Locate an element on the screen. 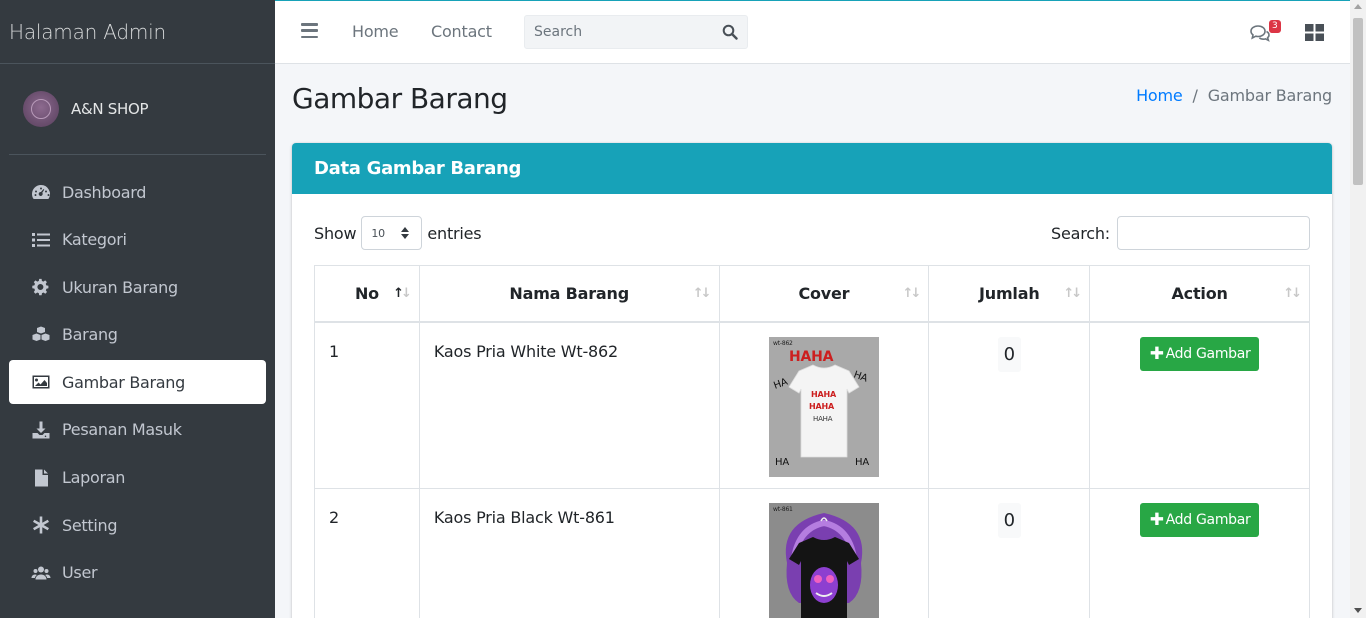 The height and width of the screenshot is (618, 1366). column-header-cover: Cover ↑↓ is located at coordinates (824, 294).